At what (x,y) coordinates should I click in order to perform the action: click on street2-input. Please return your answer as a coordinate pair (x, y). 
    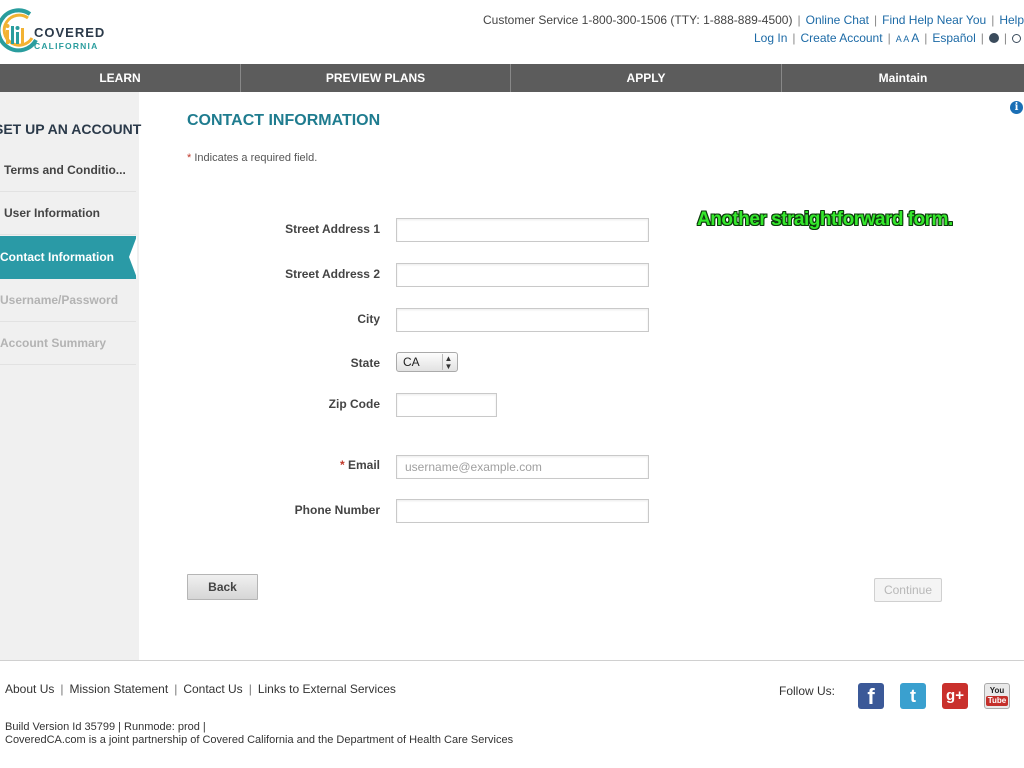
    Looking at the image, I should click on (522, 275).